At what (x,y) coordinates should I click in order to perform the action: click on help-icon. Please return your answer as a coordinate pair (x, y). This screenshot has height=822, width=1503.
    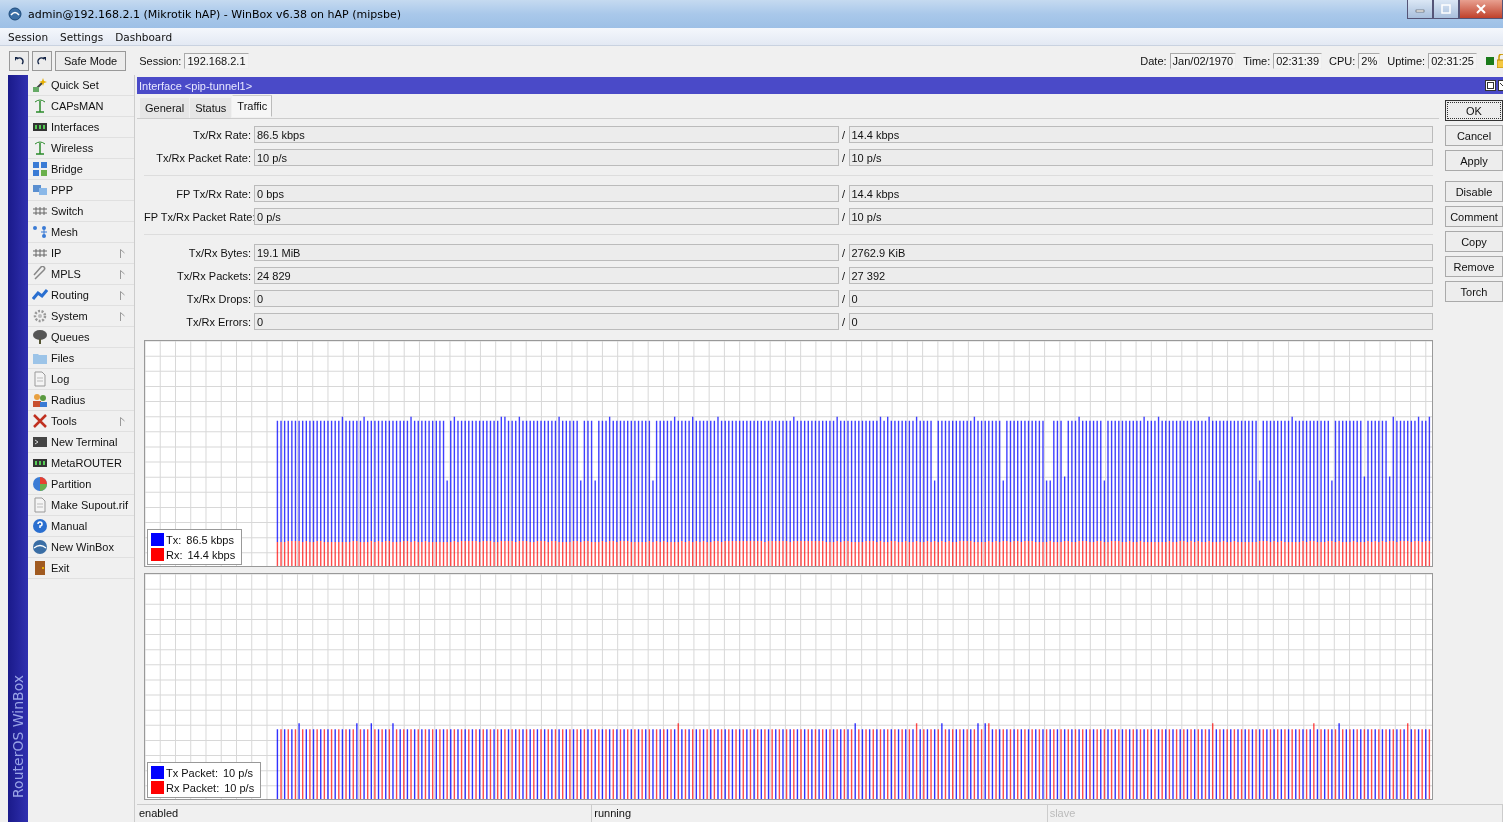
    Looking at the image, I should click on (40, 526).